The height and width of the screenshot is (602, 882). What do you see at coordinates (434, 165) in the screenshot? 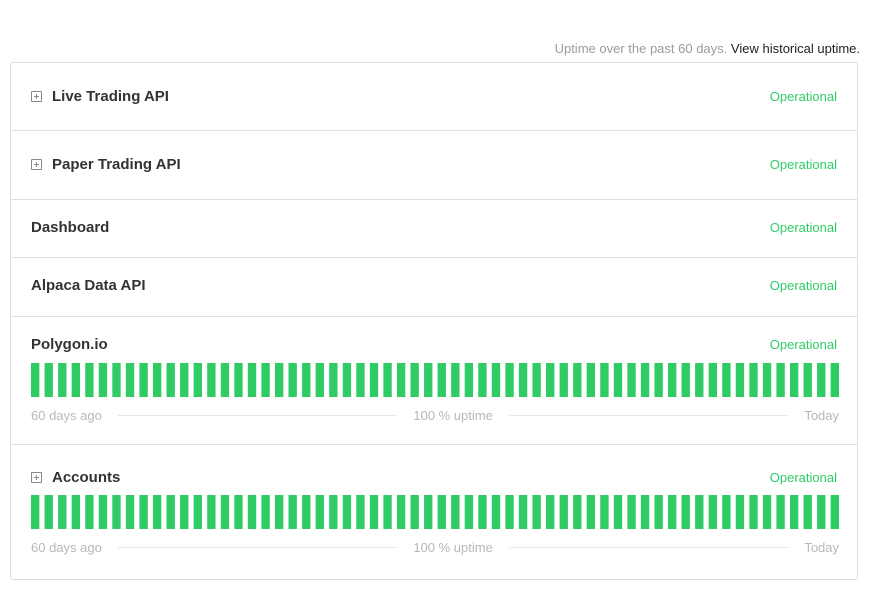
I see `component-row-paper-trading-api: Paper Trading API Operational` at bounding box center [434, 165].